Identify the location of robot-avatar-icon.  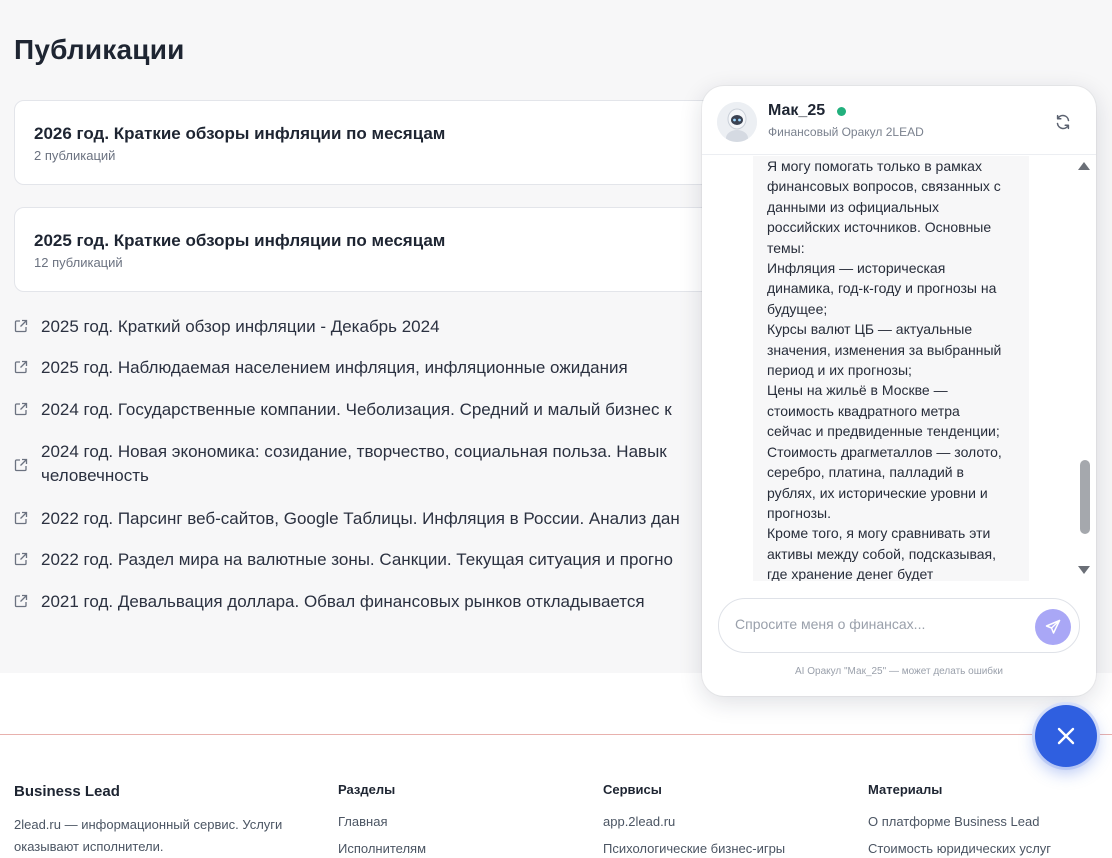
(737, 122).